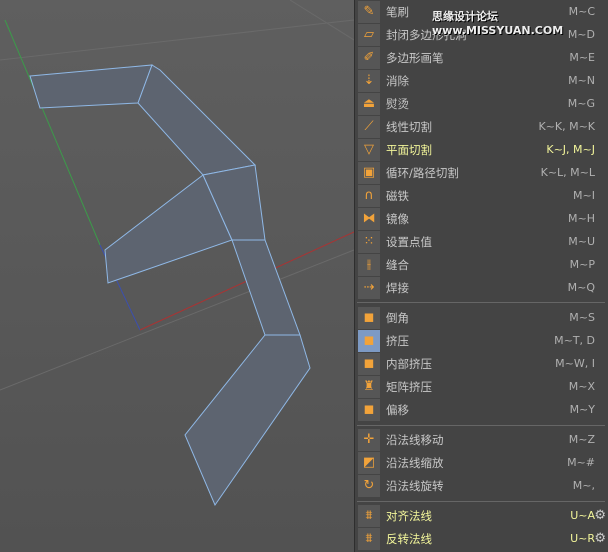  What do you see at coordinates (369, 149) in the screenshot?
I see `plane-cut-icon: ▽` at bounding box center [369, 149].